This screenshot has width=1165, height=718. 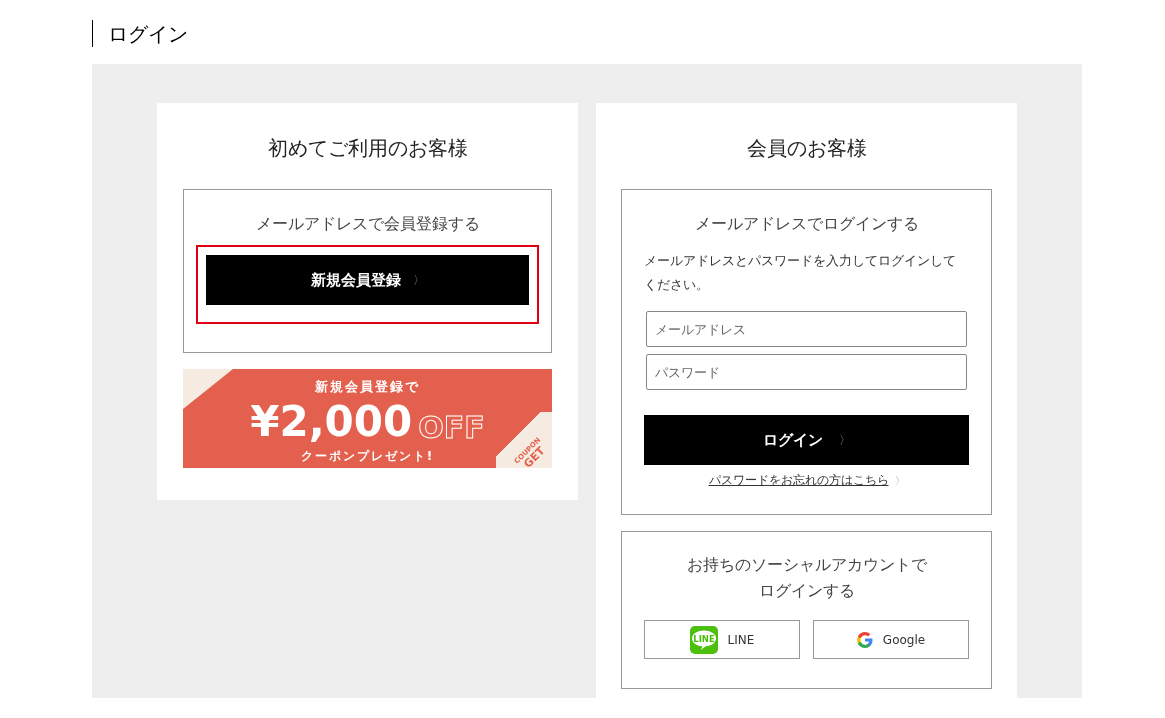 I want to click on login-button: ログイン 〉, so click(x=806, y=440).